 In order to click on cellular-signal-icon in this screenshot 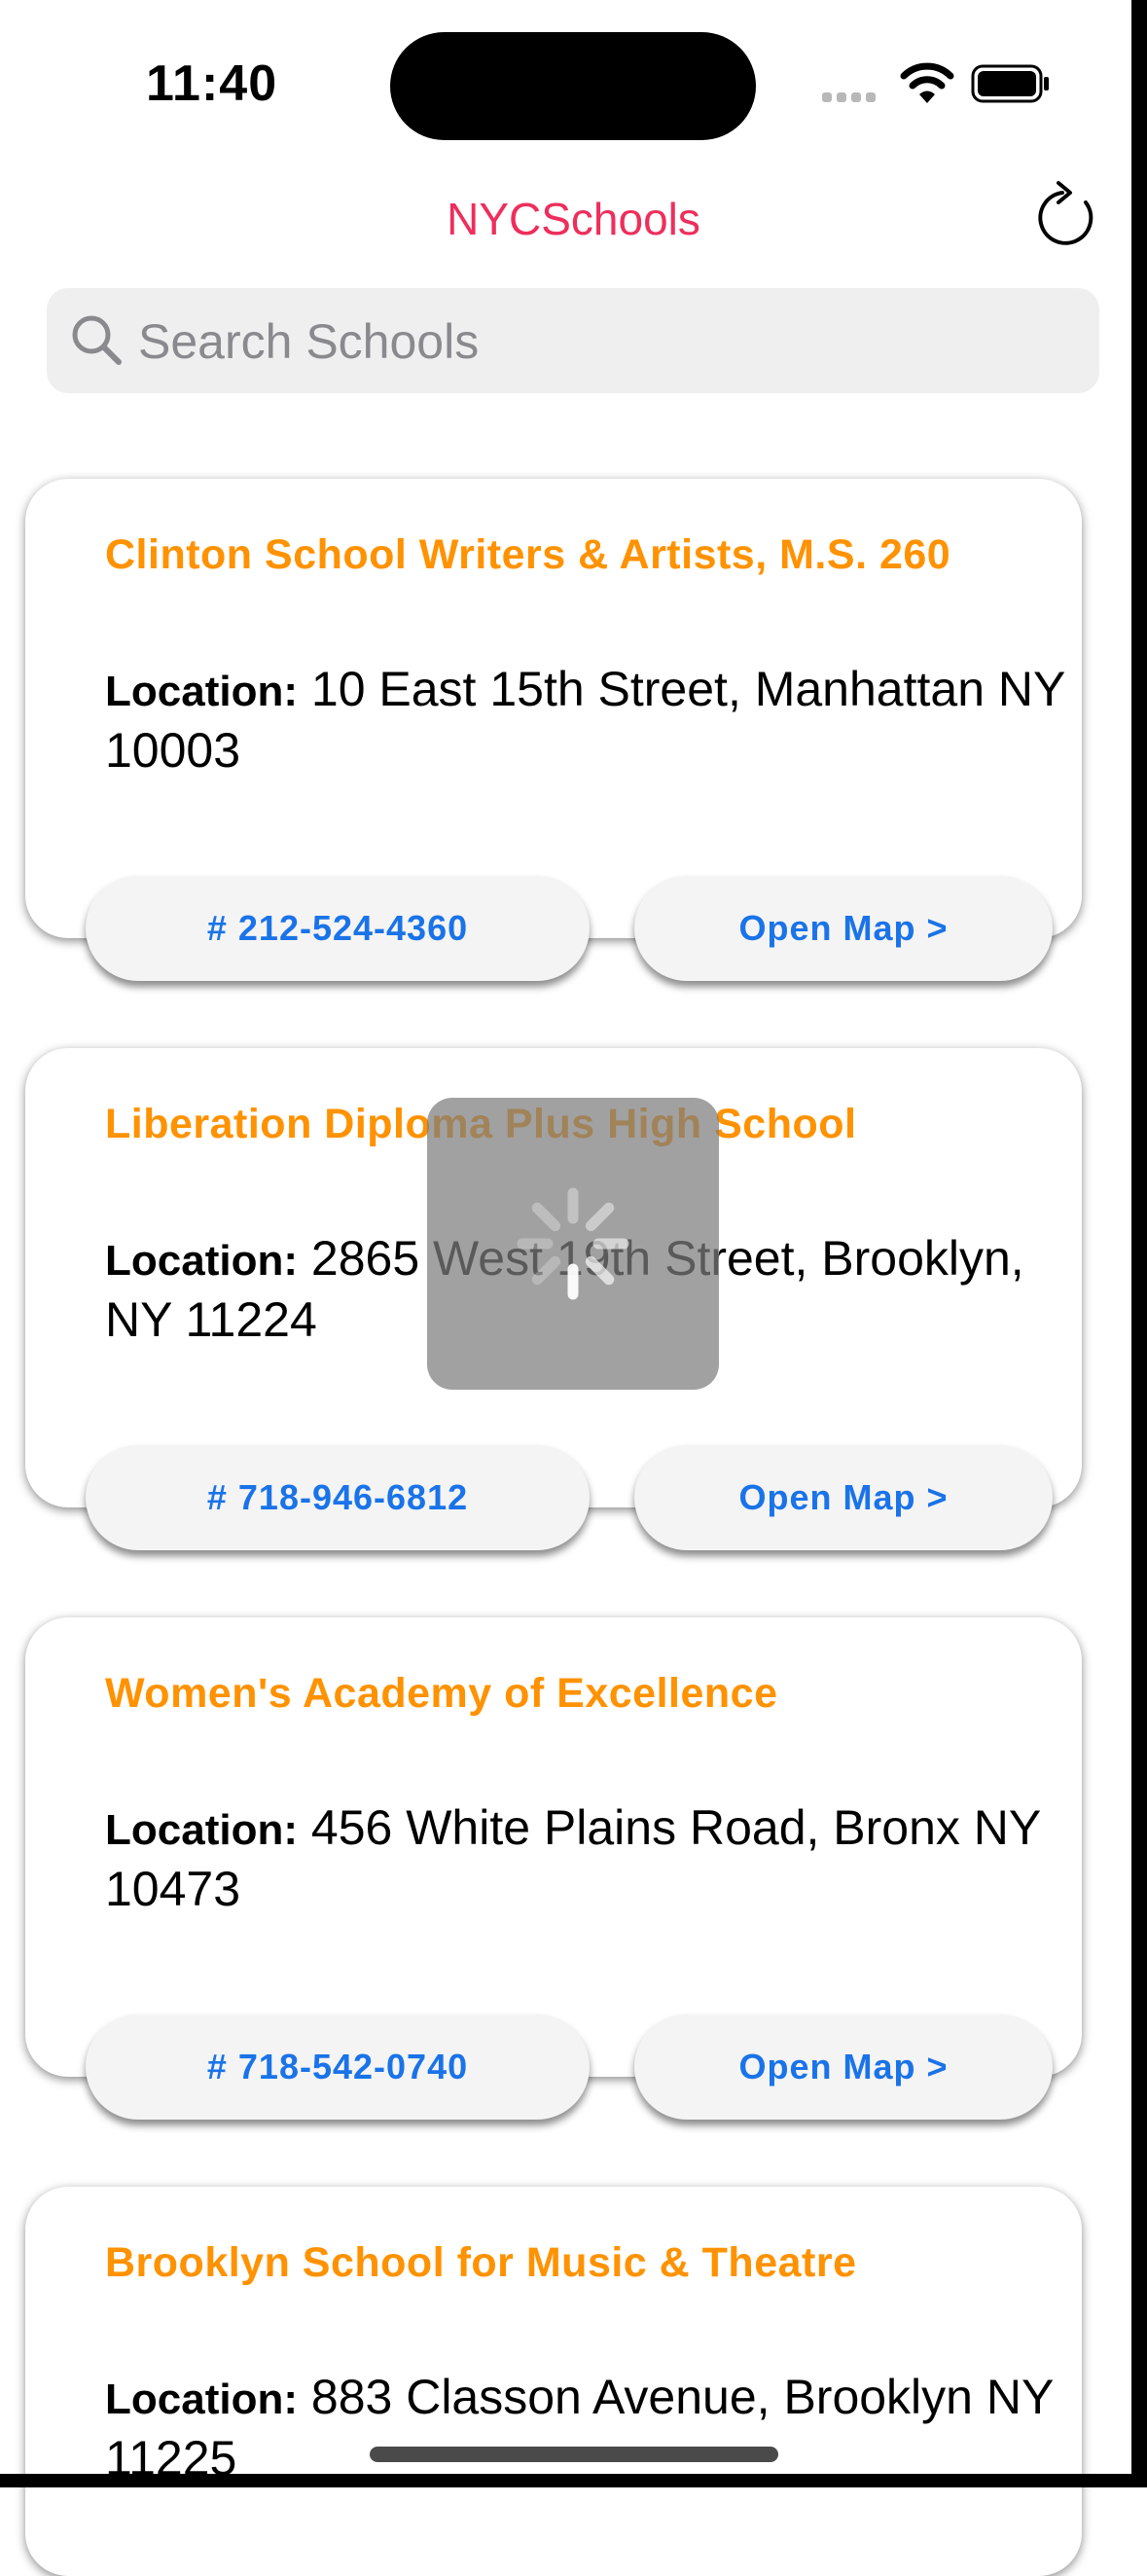, I will do `click(851, 97)`.